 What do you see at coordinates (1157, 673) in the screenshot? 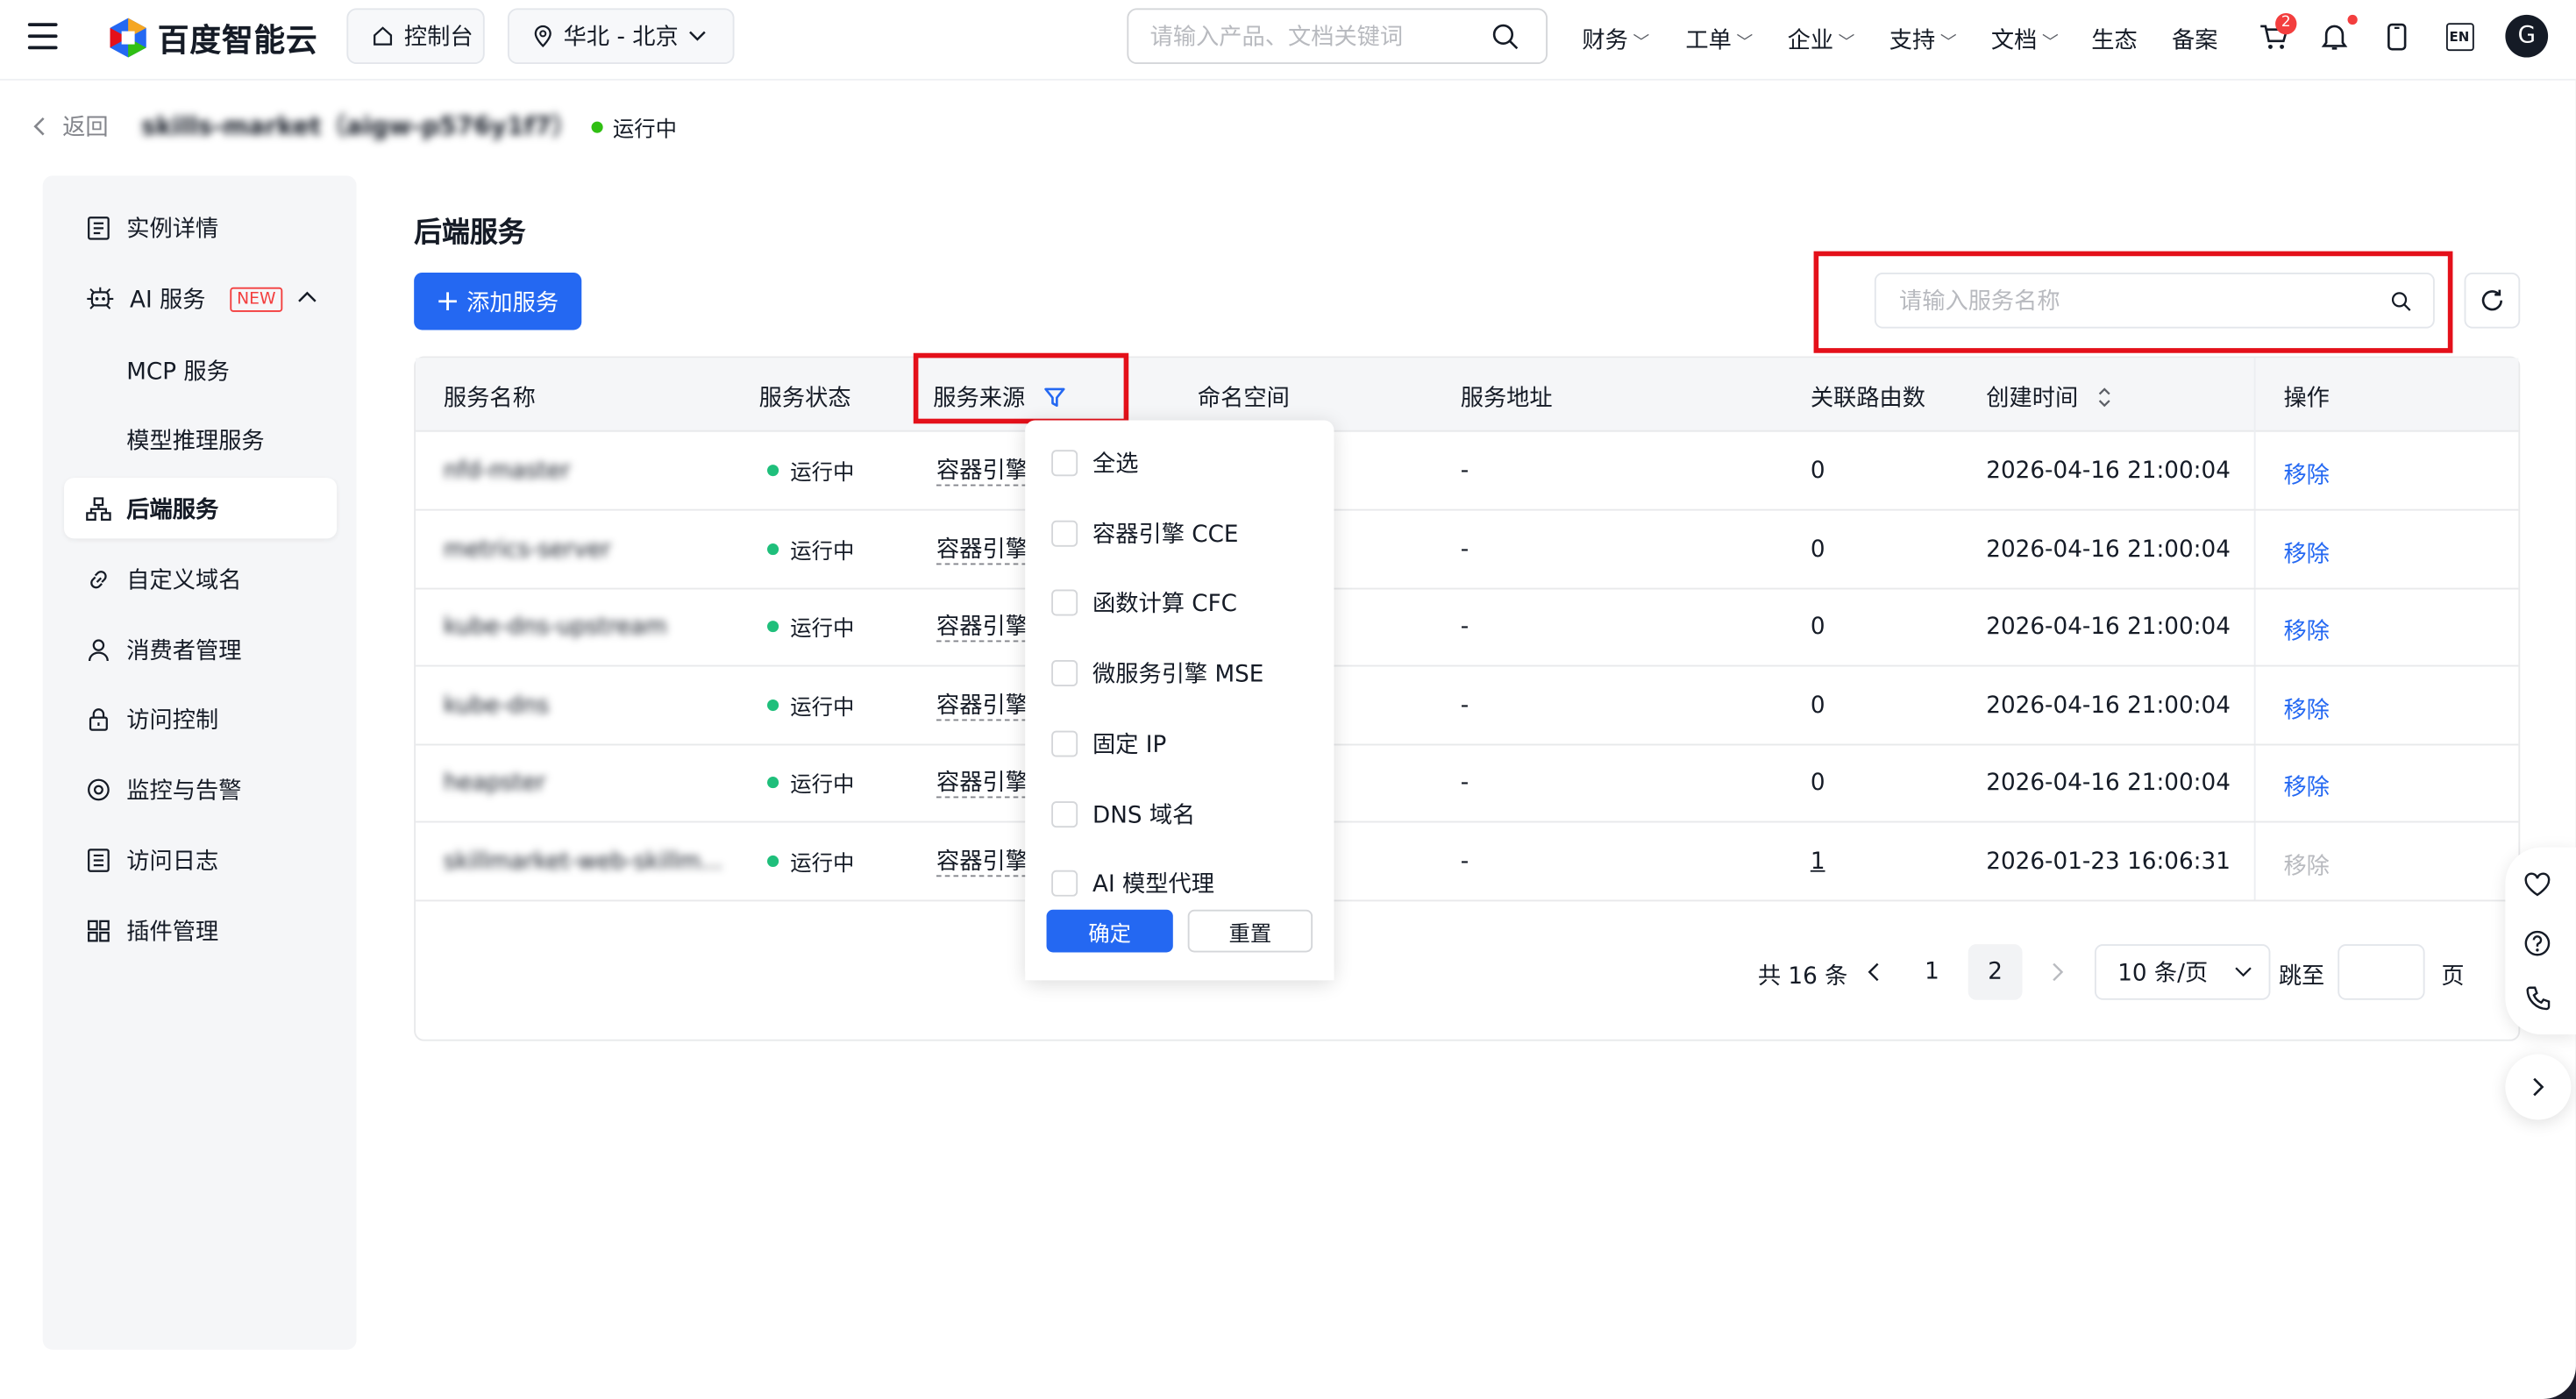
I see `filter-option-mse: 微服务引擎 MSE` at bounding box center [1157, 673].